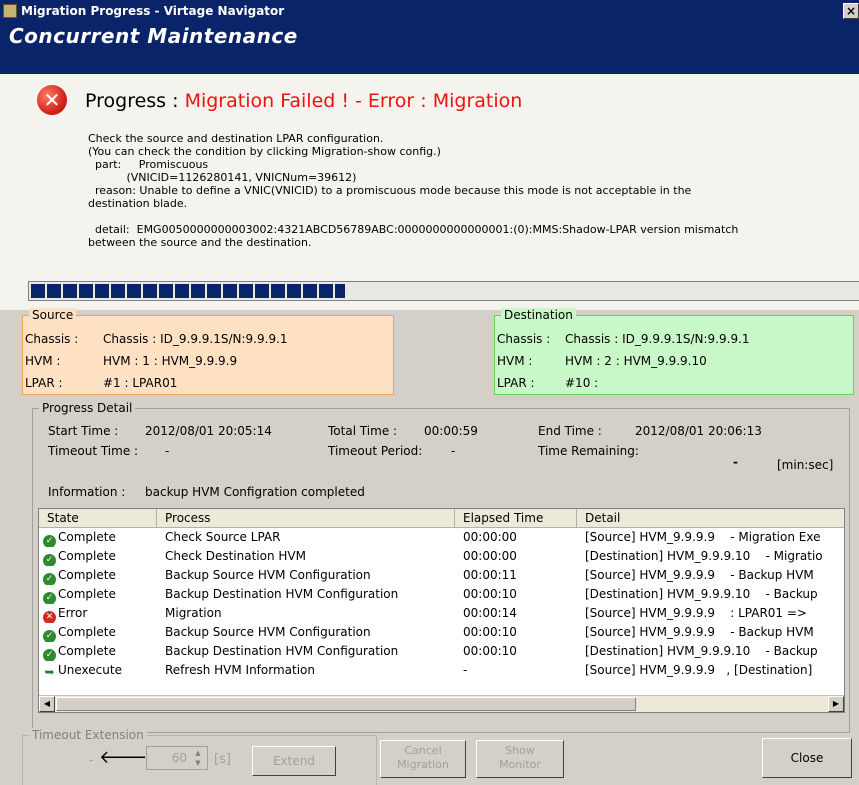 This screenshot has width=859, height=785. What do you see at coordinates (73, 613) in the screenshot?
I see `state-text: Error` at bounding box center [73, 613].